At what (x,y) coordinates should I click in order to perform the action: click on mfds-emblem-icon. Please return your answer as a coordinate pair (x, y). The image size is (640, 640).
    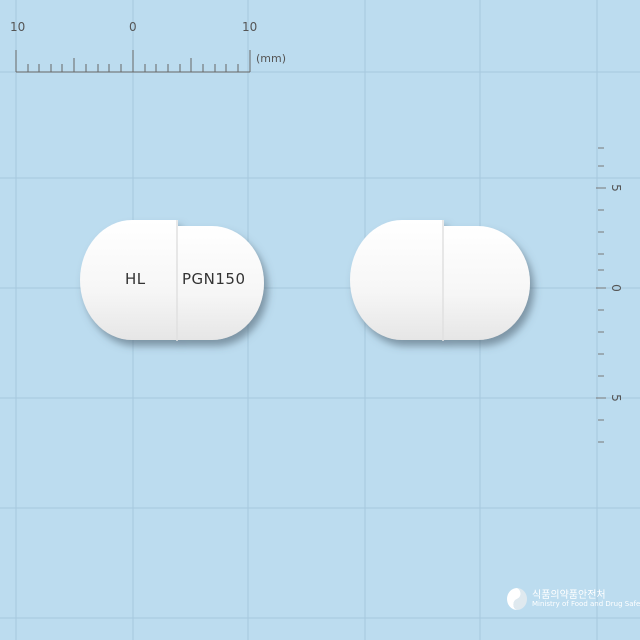
    Looking at the image, I should click on (517, 599).